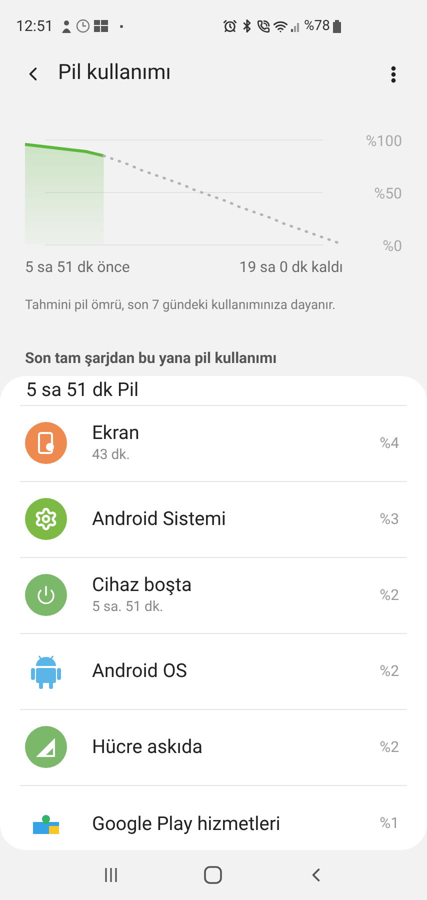 The image size is (427, 900). I want to click on usage-percent: %1, so click(389, 823).